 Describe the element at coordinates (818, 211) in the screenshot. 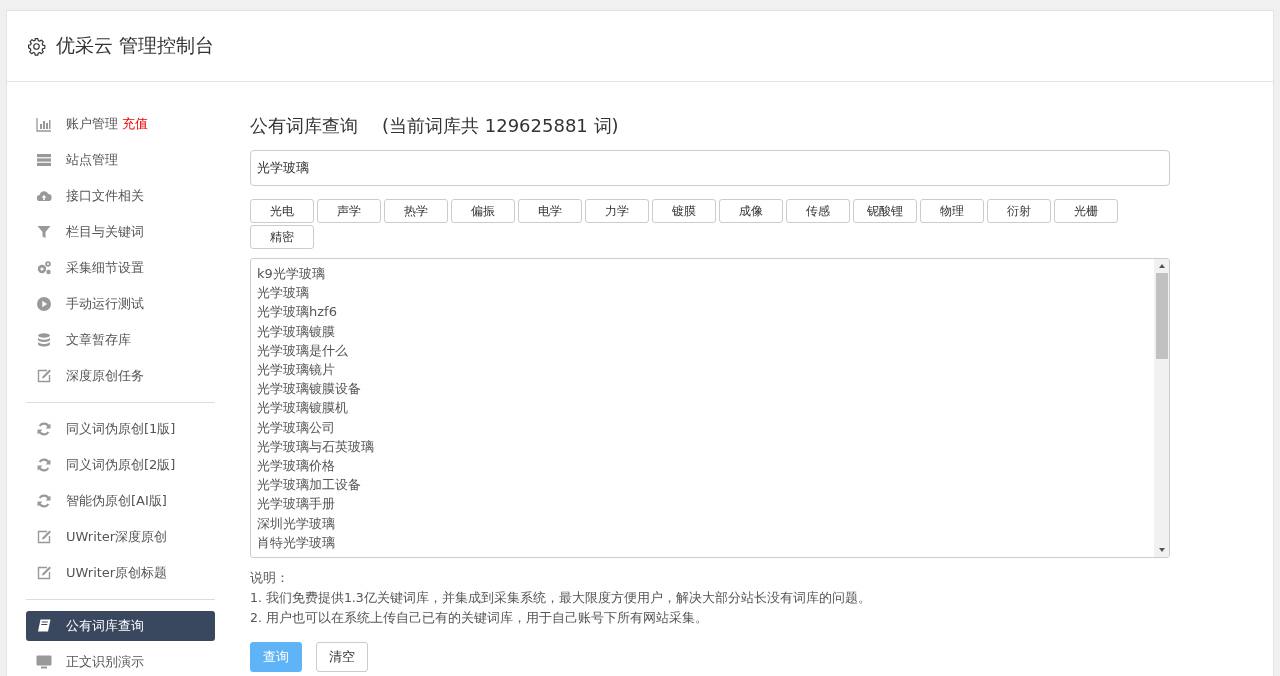

I see `tag-button: 传感` at that location.